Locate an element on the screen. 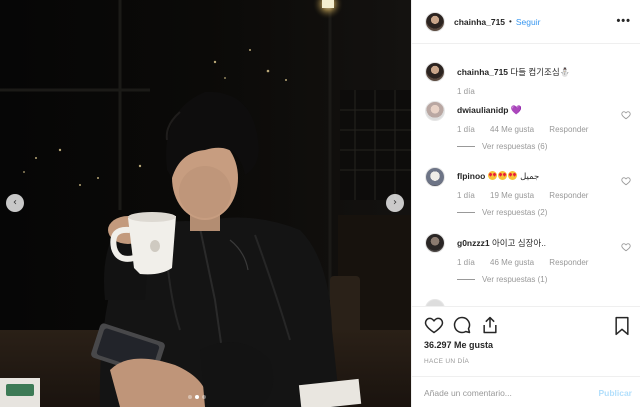  post-header: chainha_715 • Seguir ••• is located at coordinates (526, 22).